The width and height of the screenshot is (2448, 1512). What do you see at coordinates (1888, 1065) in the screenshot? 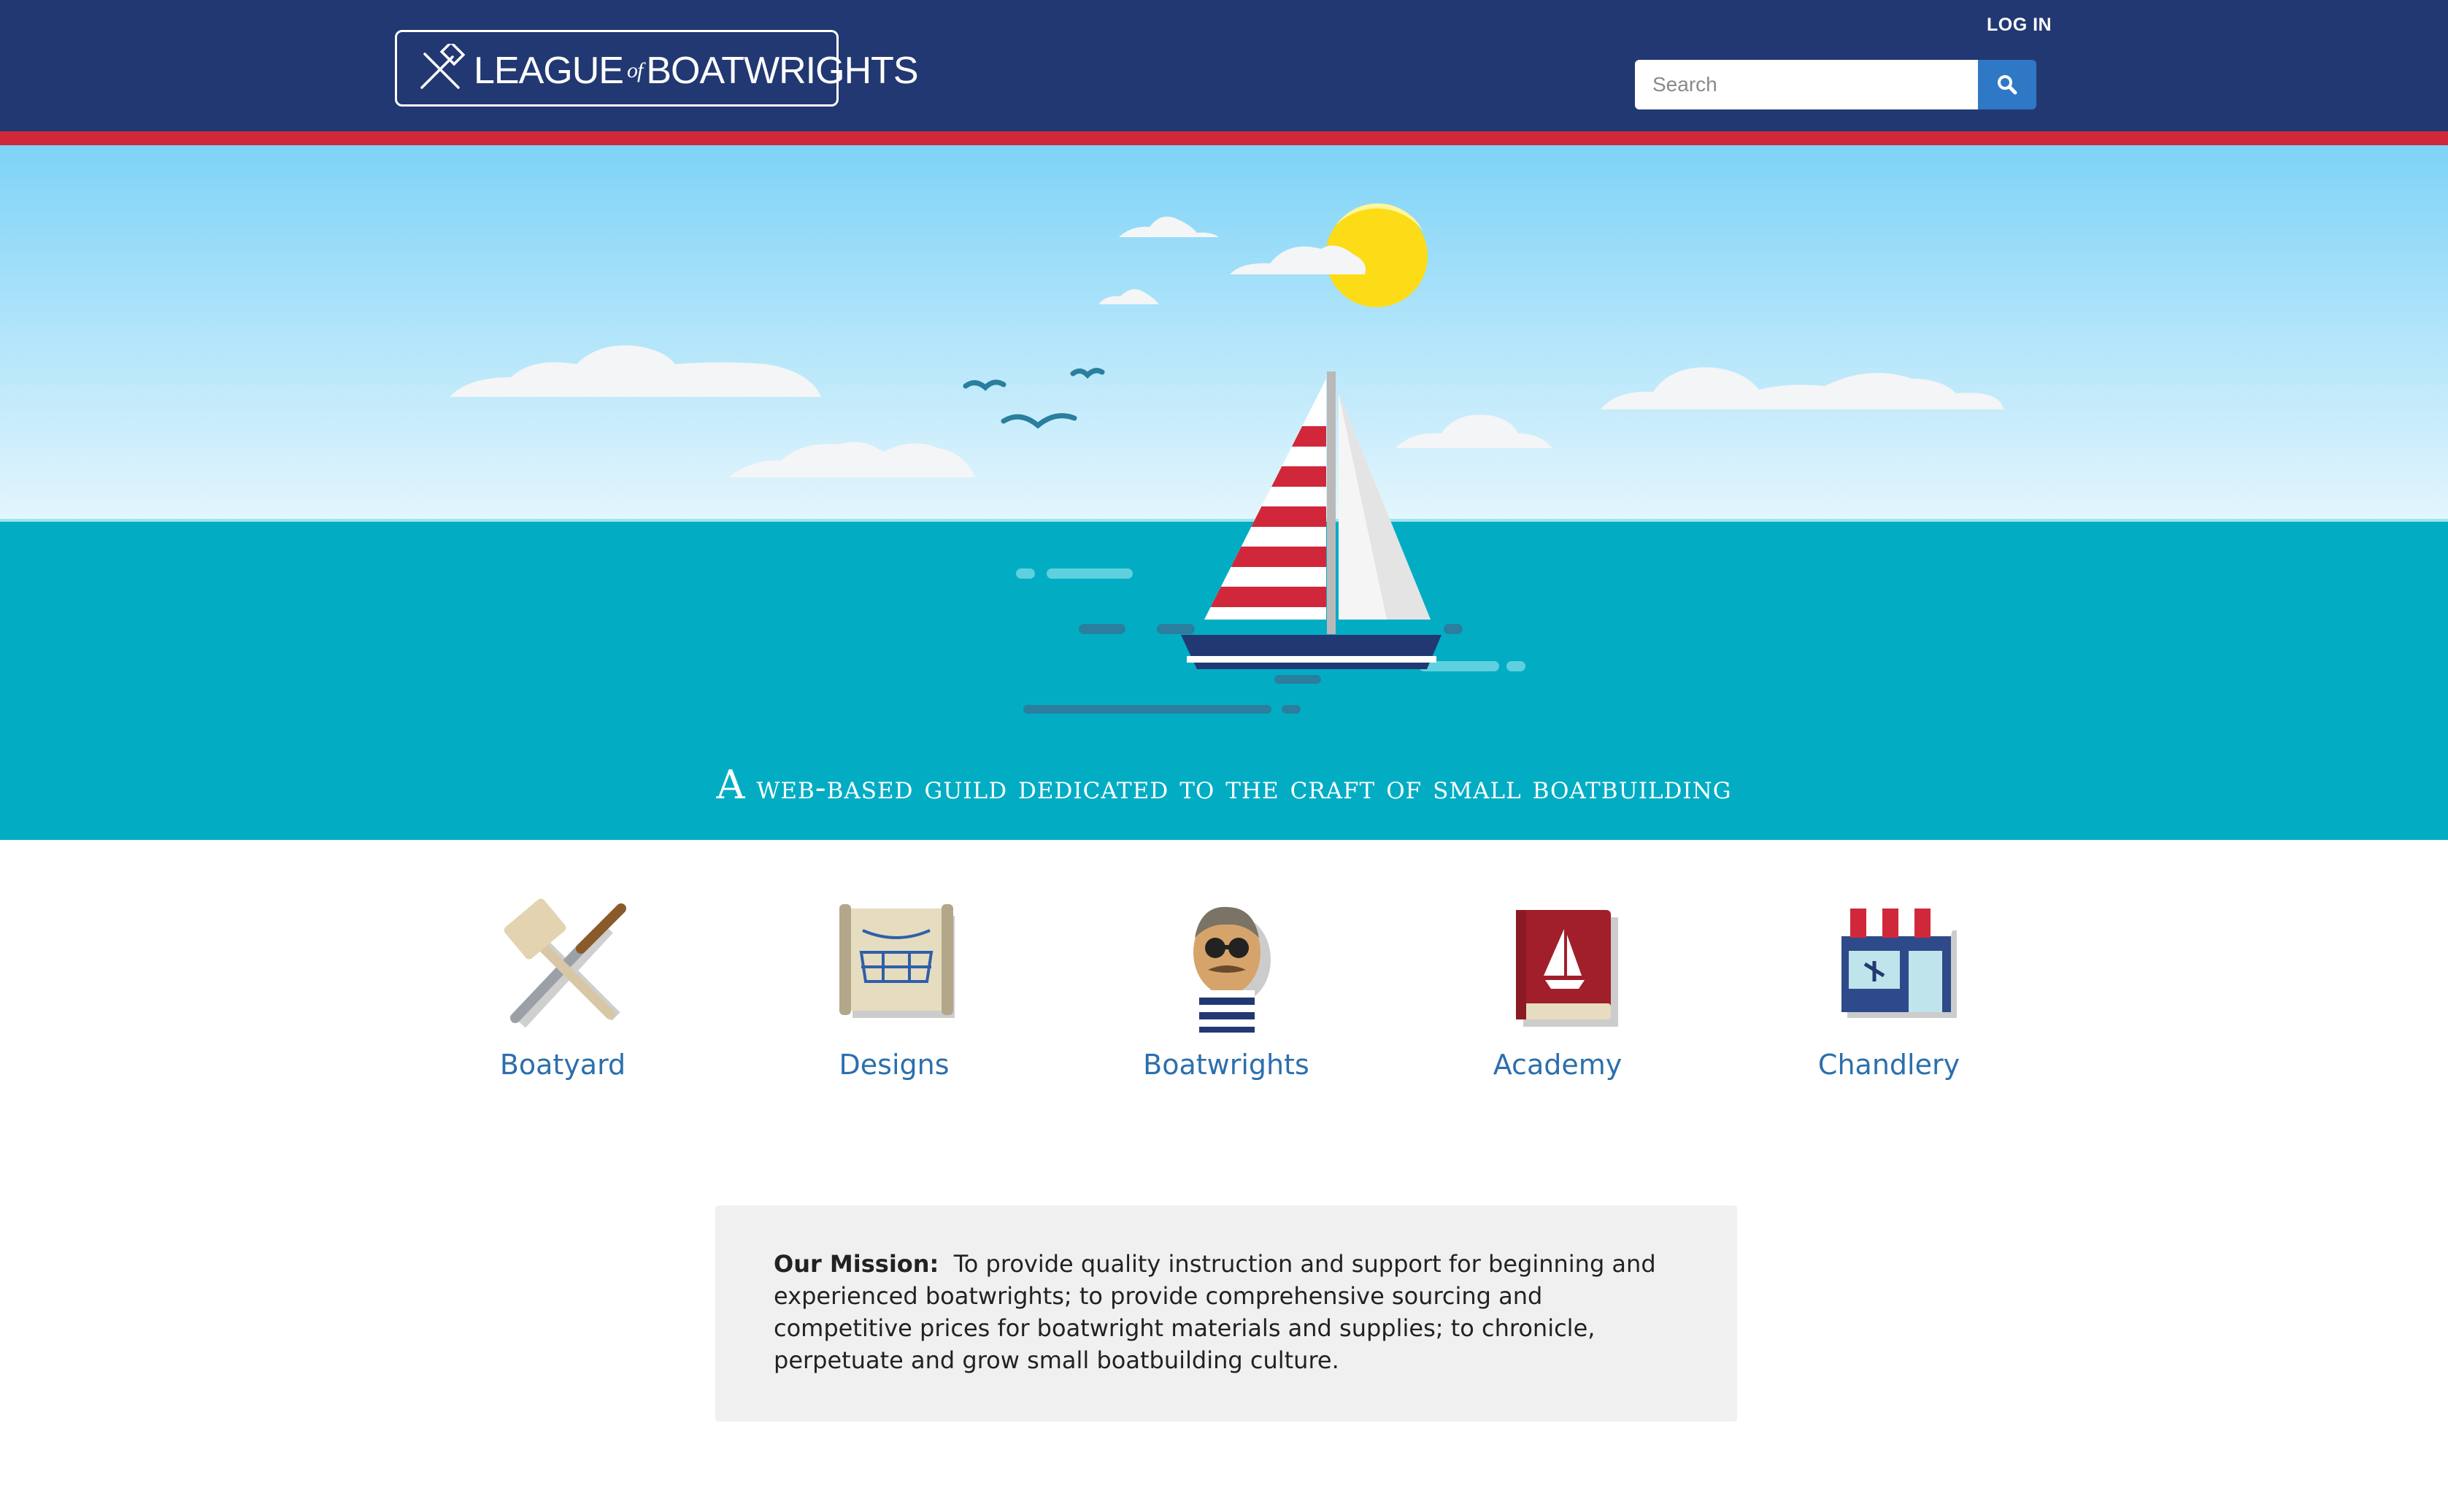
I see `category-label: Chandlery` at bounding box center [1888, 1065].